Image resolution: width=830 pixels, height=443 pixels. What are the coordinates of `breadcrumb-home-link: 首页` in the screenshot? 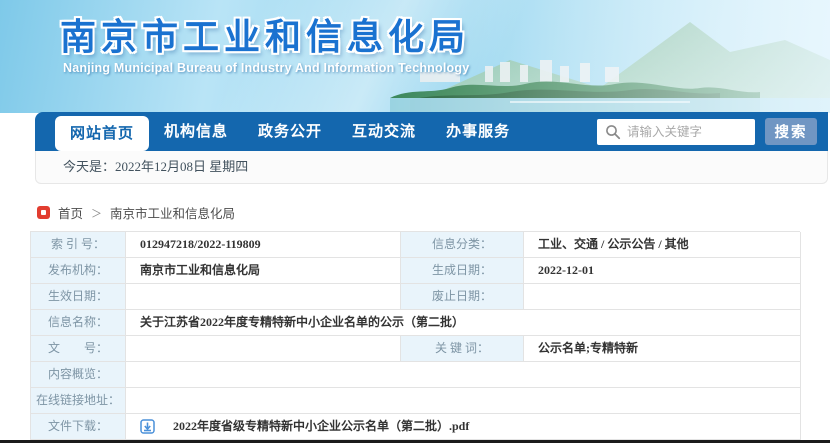 It's located at (70, 212).